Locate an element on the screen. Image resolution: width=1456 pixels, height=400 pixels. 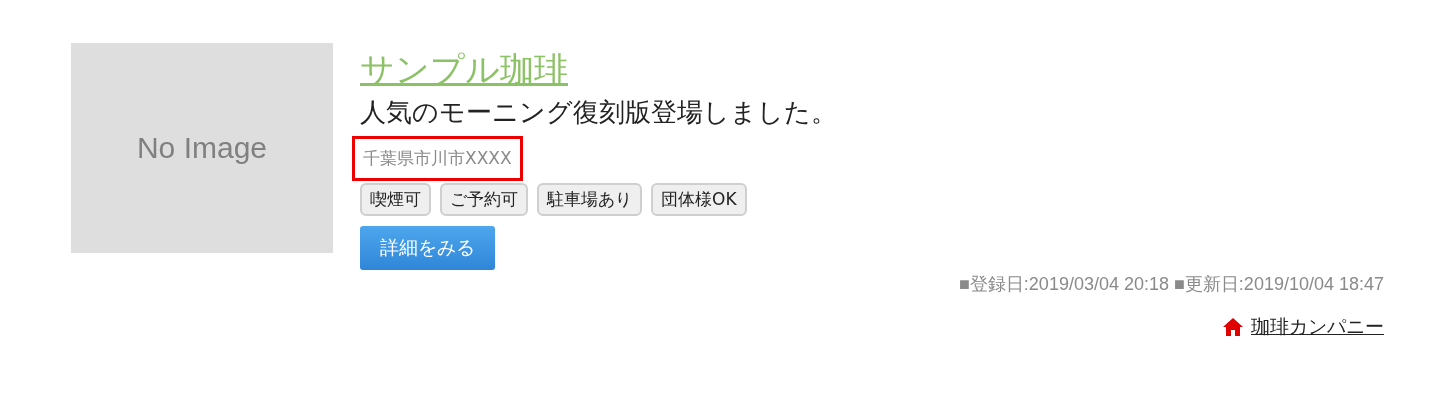
detail-button: 詳細をみる is located at coordinates (427, 247).